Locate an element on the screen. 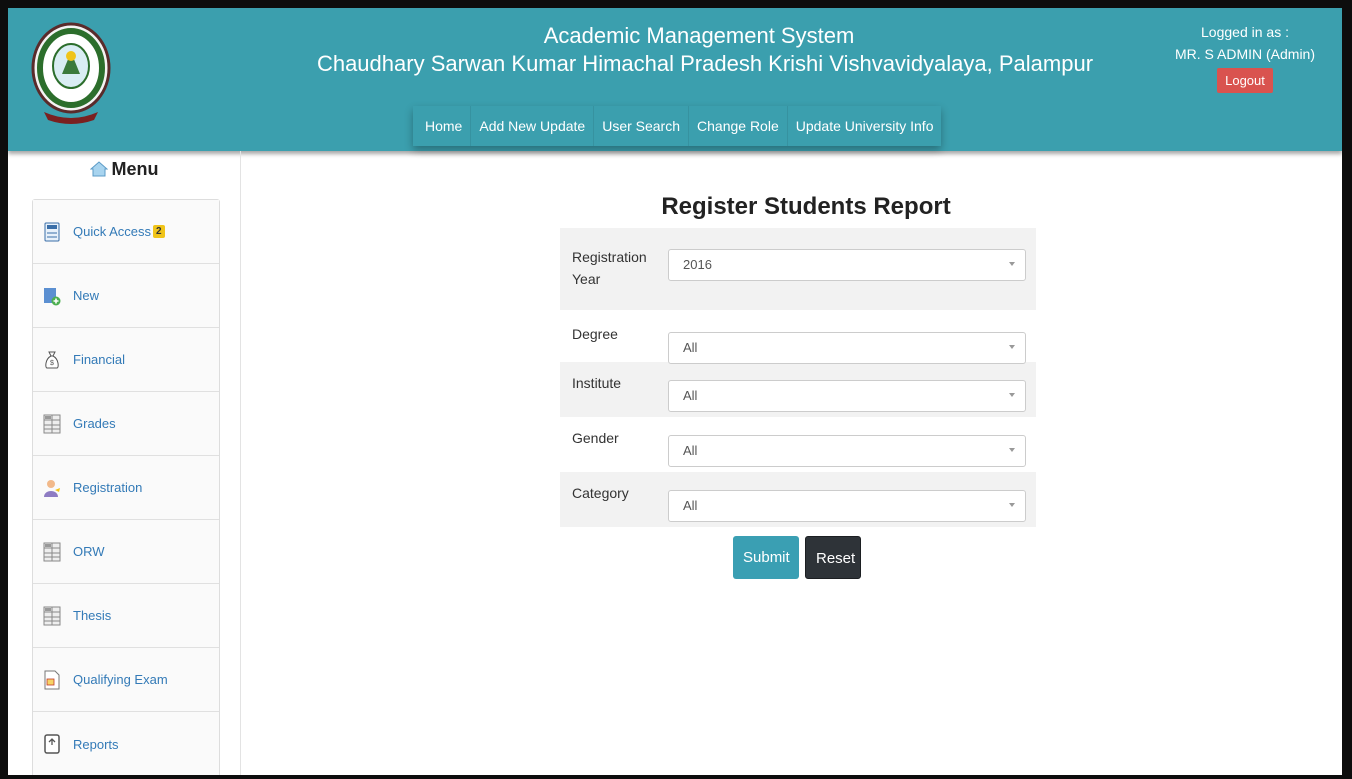  nav-user-search: User Search is located at coordinates (640, 126).